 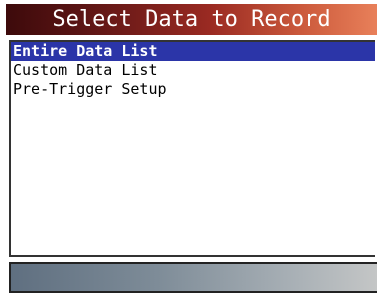 I want to click on status-text, so click(x=13, y=277).